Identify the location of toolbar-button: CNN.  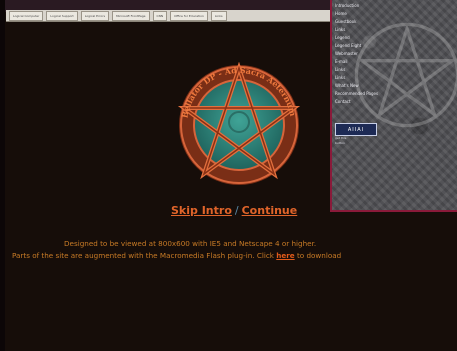
(160, 15).